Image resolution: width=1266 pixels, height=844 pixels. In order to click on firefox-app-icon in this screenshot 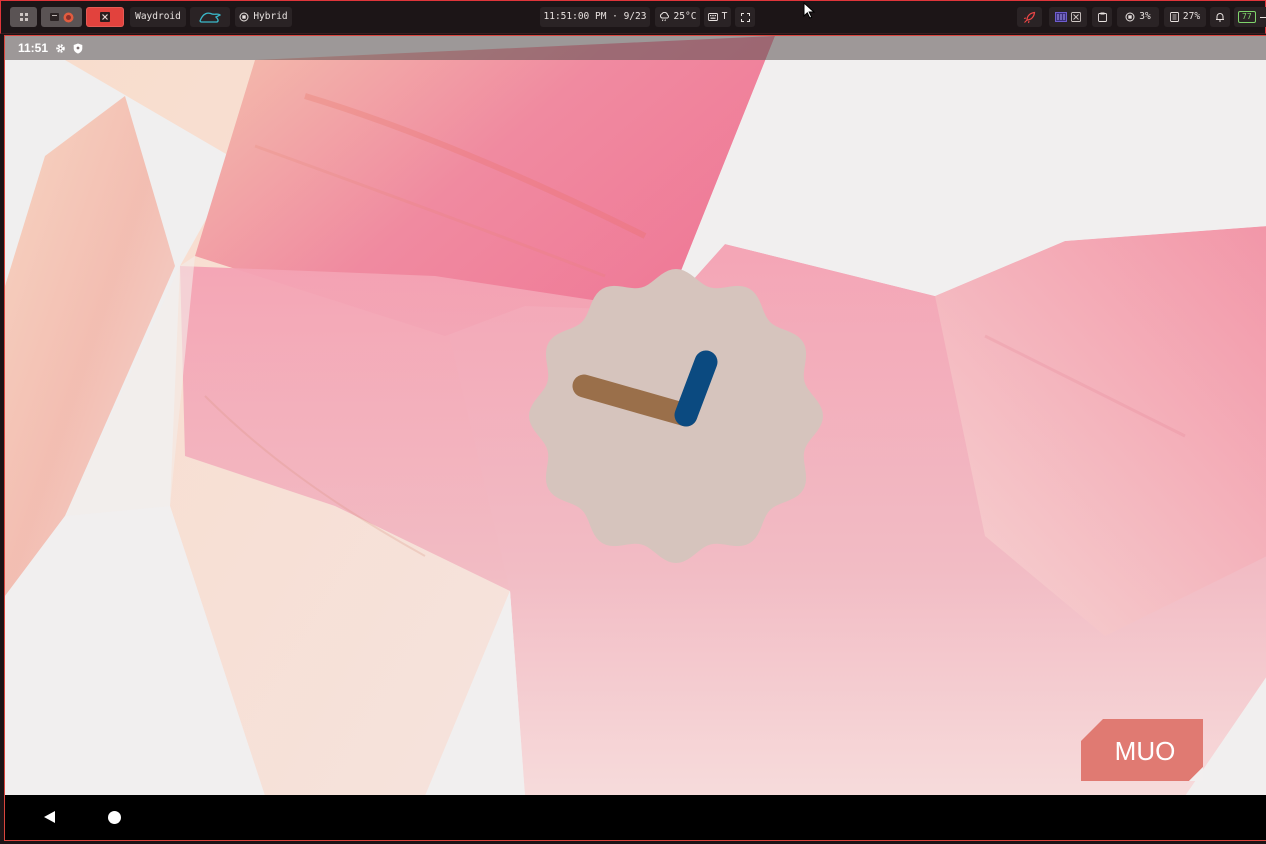, I will do `click(68, 17)`.